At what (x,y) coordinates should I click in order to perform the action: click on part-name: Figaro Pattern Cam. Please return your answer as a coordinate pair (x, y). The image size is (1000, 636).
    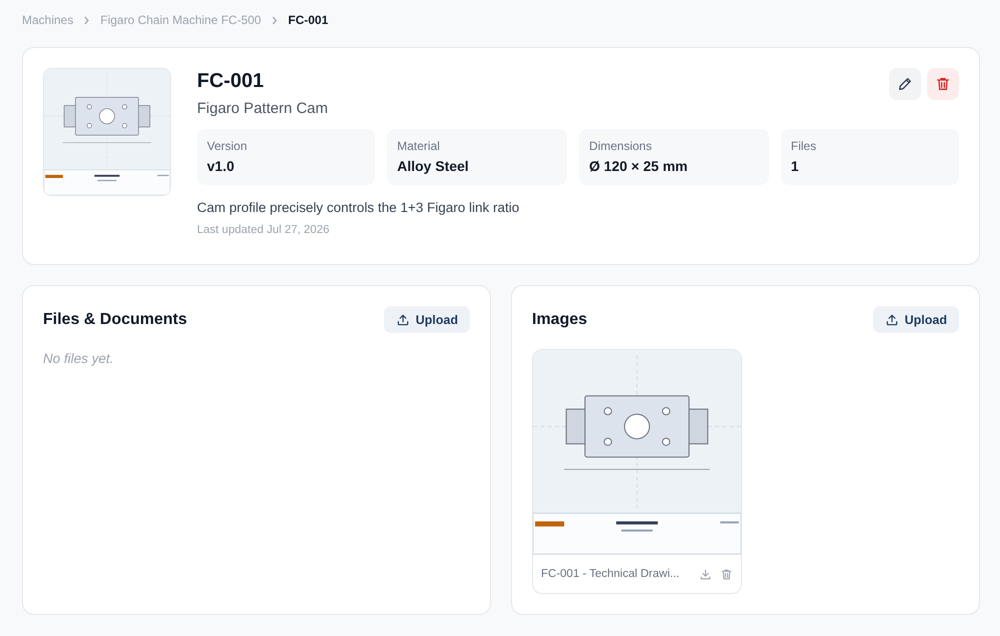
    Looking at the image, I should click on (262, 108).